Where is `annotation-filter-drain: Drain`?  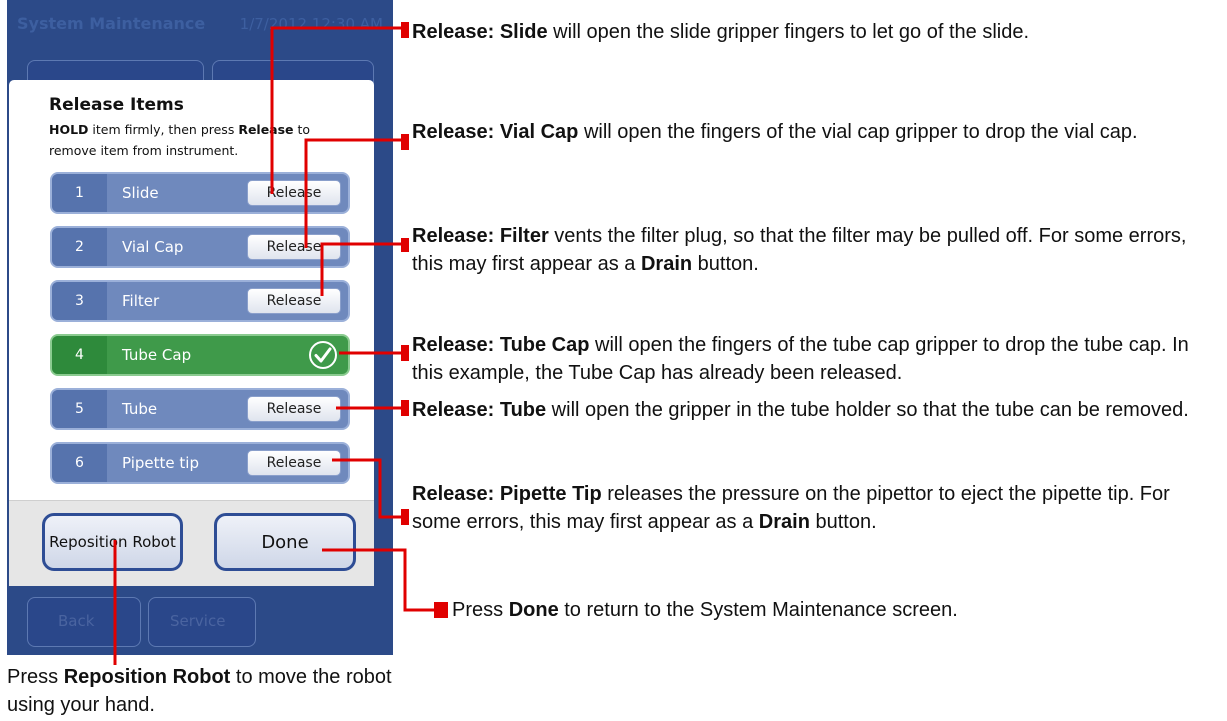 annotation-filter-drain: Drain is located at coordinates (666, 264).